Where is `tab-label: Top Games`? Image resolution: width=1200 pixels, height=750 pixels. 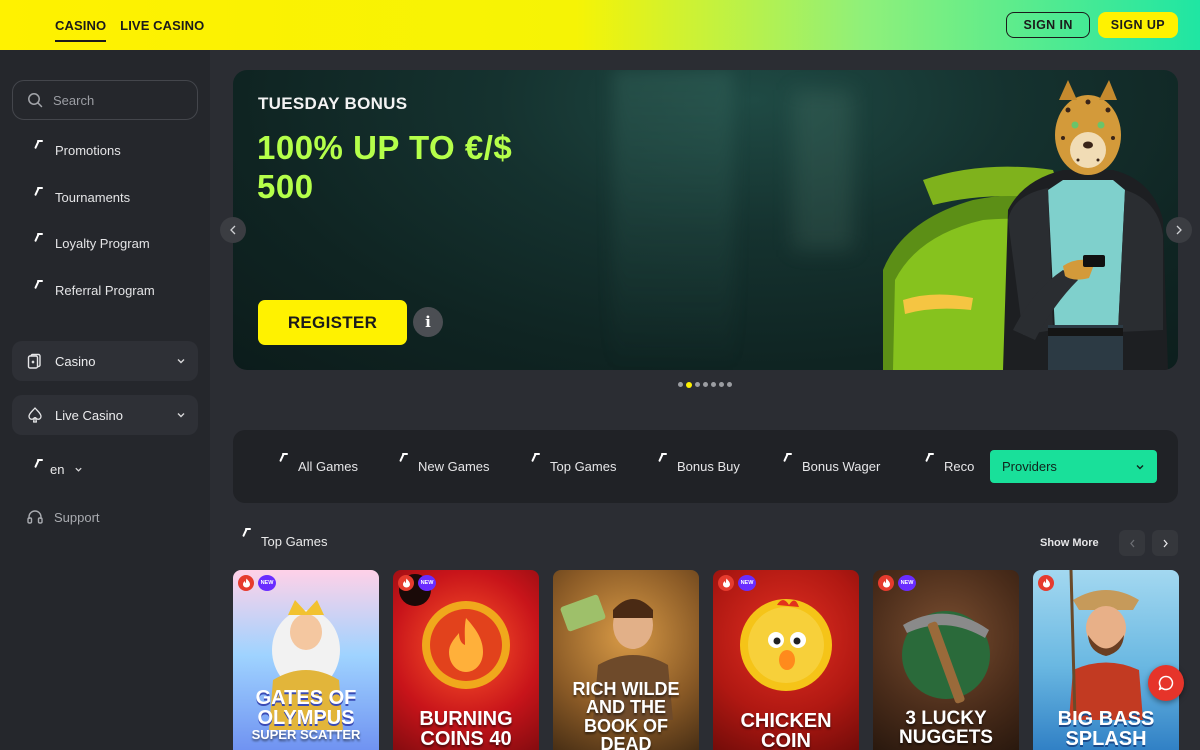
tab-label: Top Games is located at coordinates (583, 466).